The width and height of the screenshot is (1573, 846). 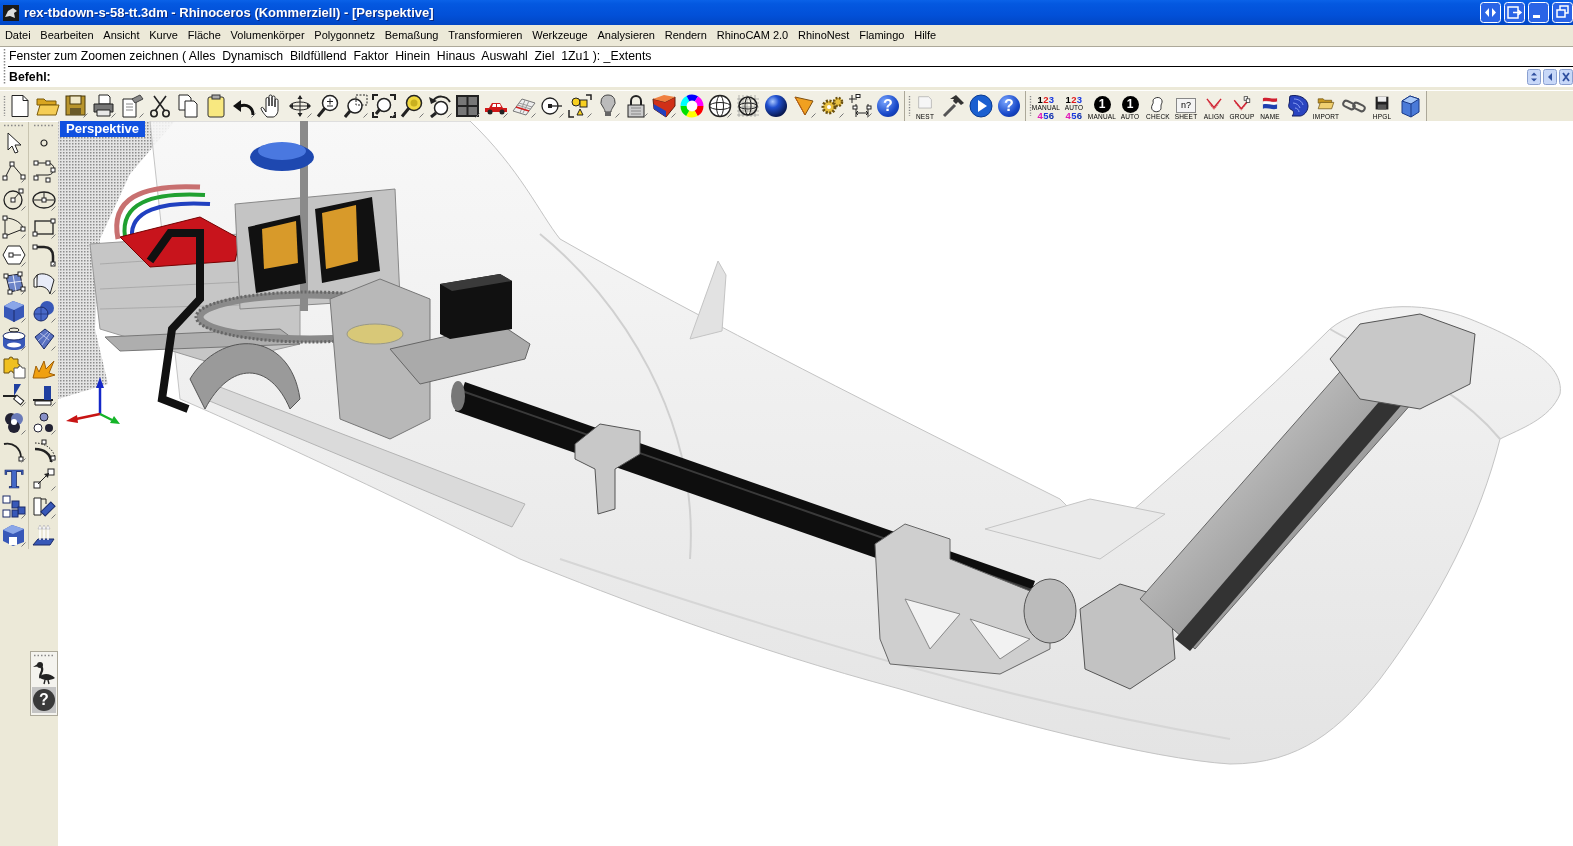 I want to click on print-icon, so click(x=104, y=106).